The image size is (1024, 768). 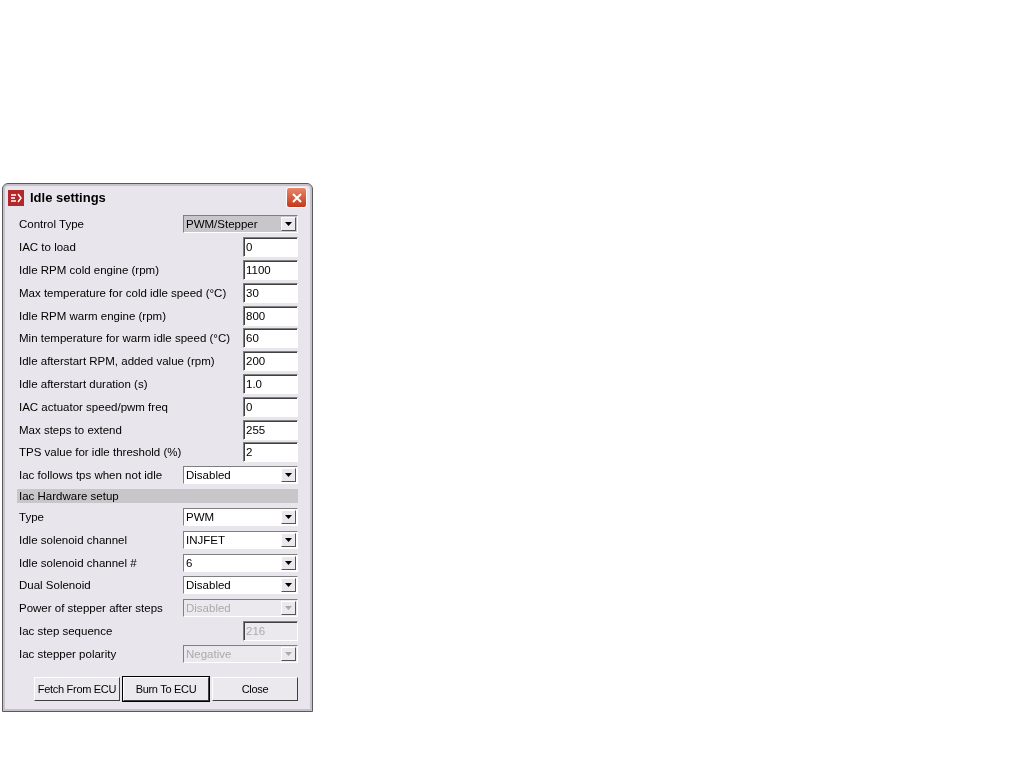 What do you see at coordinates (65, 630) in the screenshot?
I see `field-label: Iac step sequence` at bounding box center [65, 630].